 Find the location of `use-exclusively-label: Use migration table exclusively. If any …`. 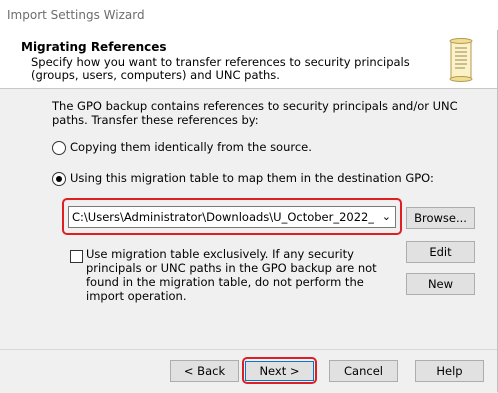

use-exclusively-label: Use migration table exclusively. If any … is located at coordinates (241, 275).